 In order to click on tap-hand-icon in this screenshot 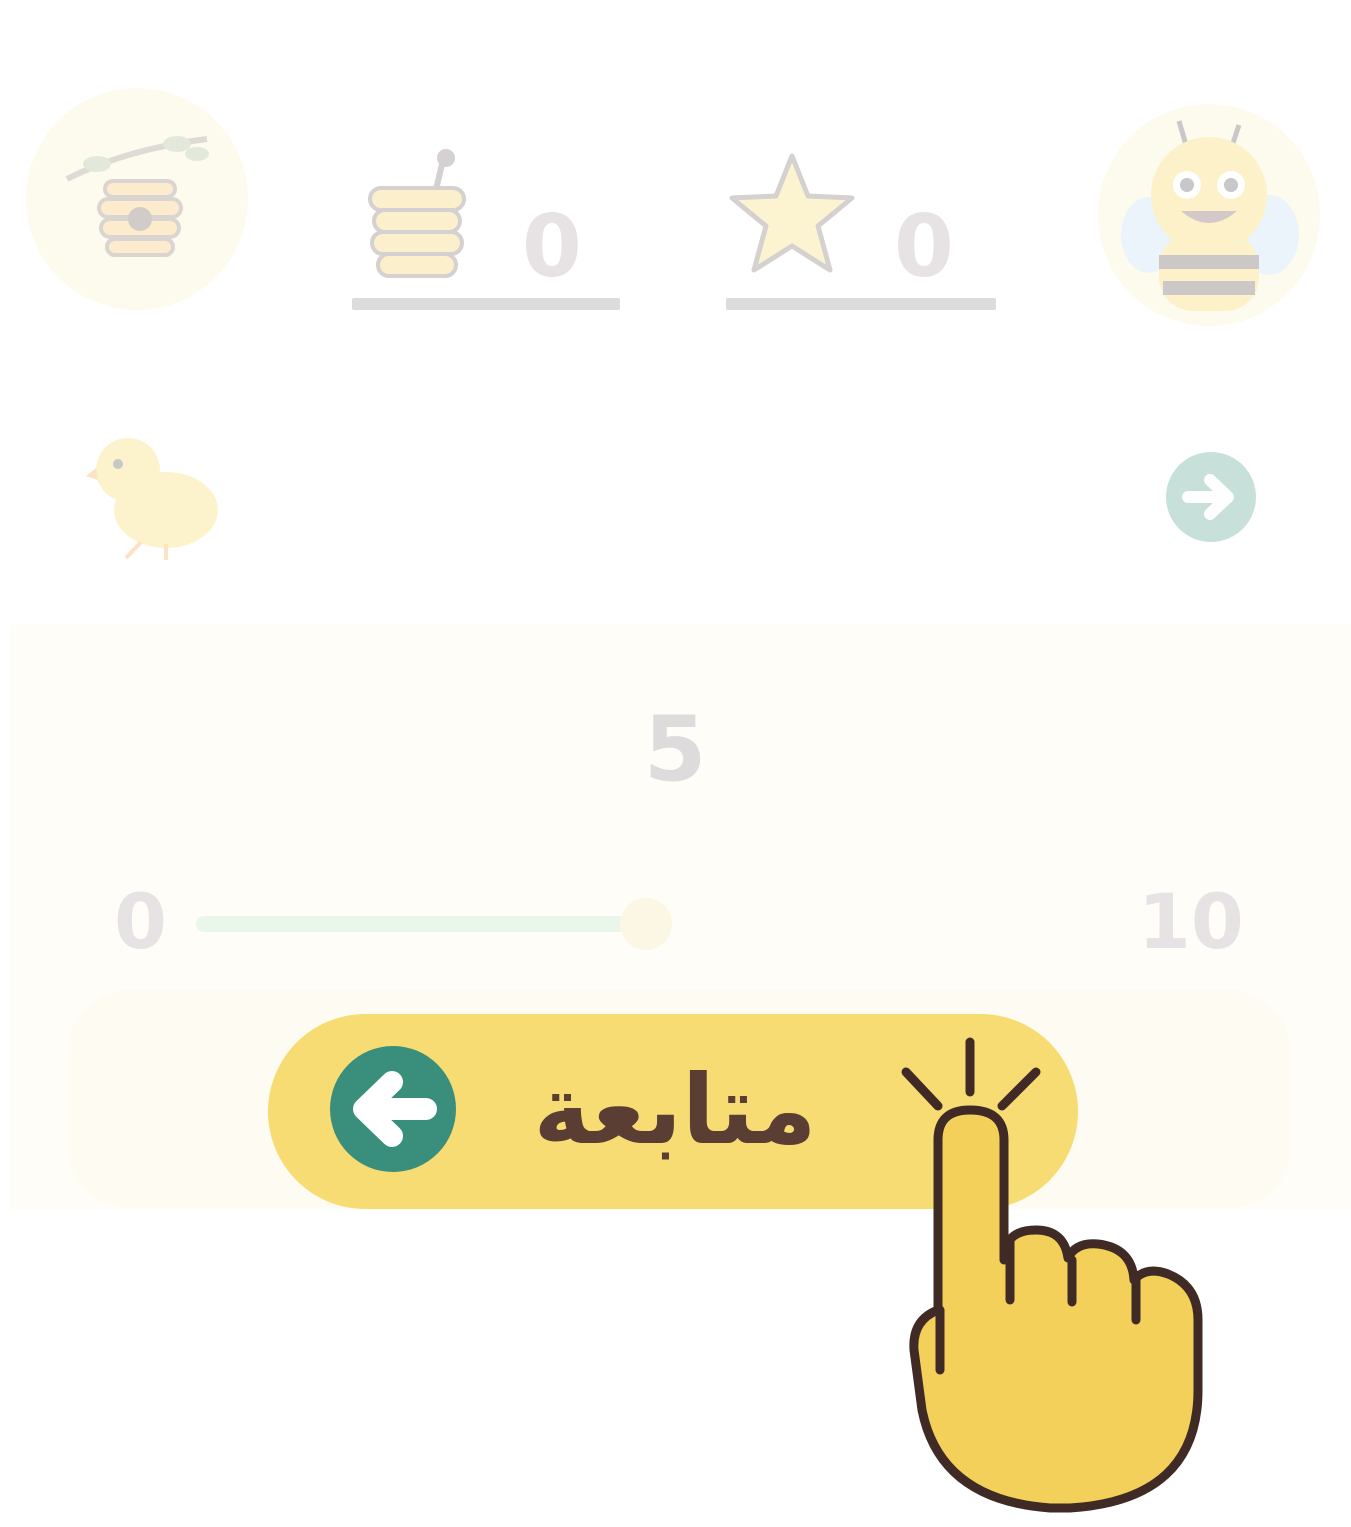, I will do `click(1052, 1275)`.